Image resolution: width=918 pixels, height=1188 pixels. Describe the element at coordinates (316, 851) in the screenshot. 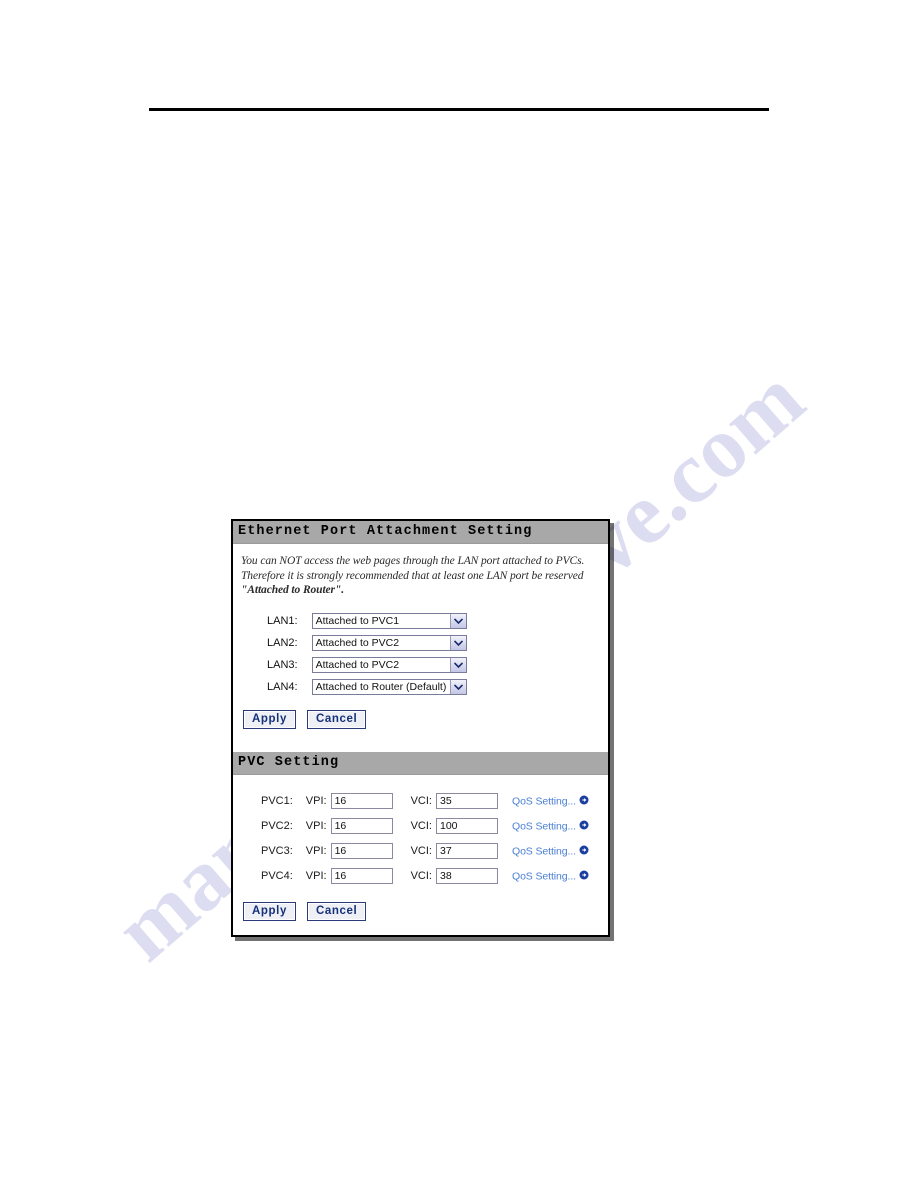

I see `pvc3-vpi-label: VPI:` at that location.